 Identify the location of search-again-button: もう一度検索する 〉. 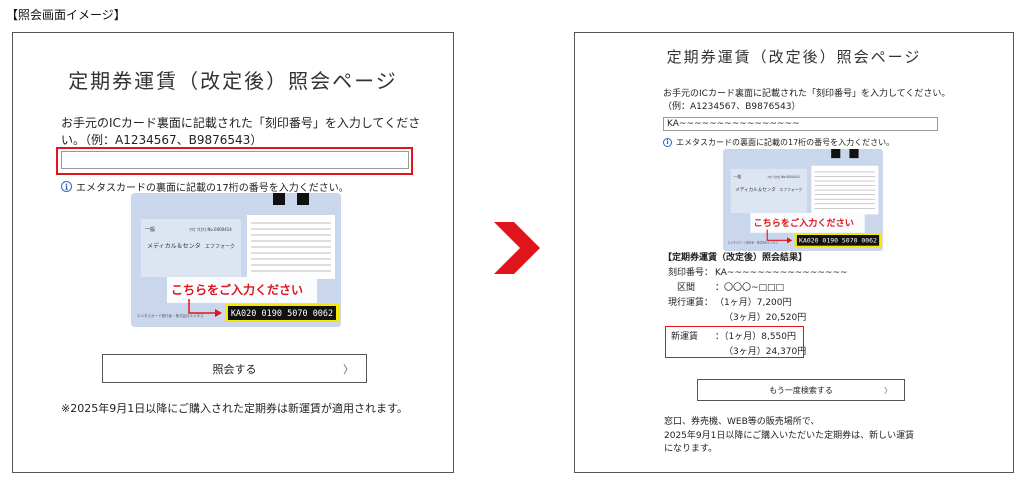
(801, 390).